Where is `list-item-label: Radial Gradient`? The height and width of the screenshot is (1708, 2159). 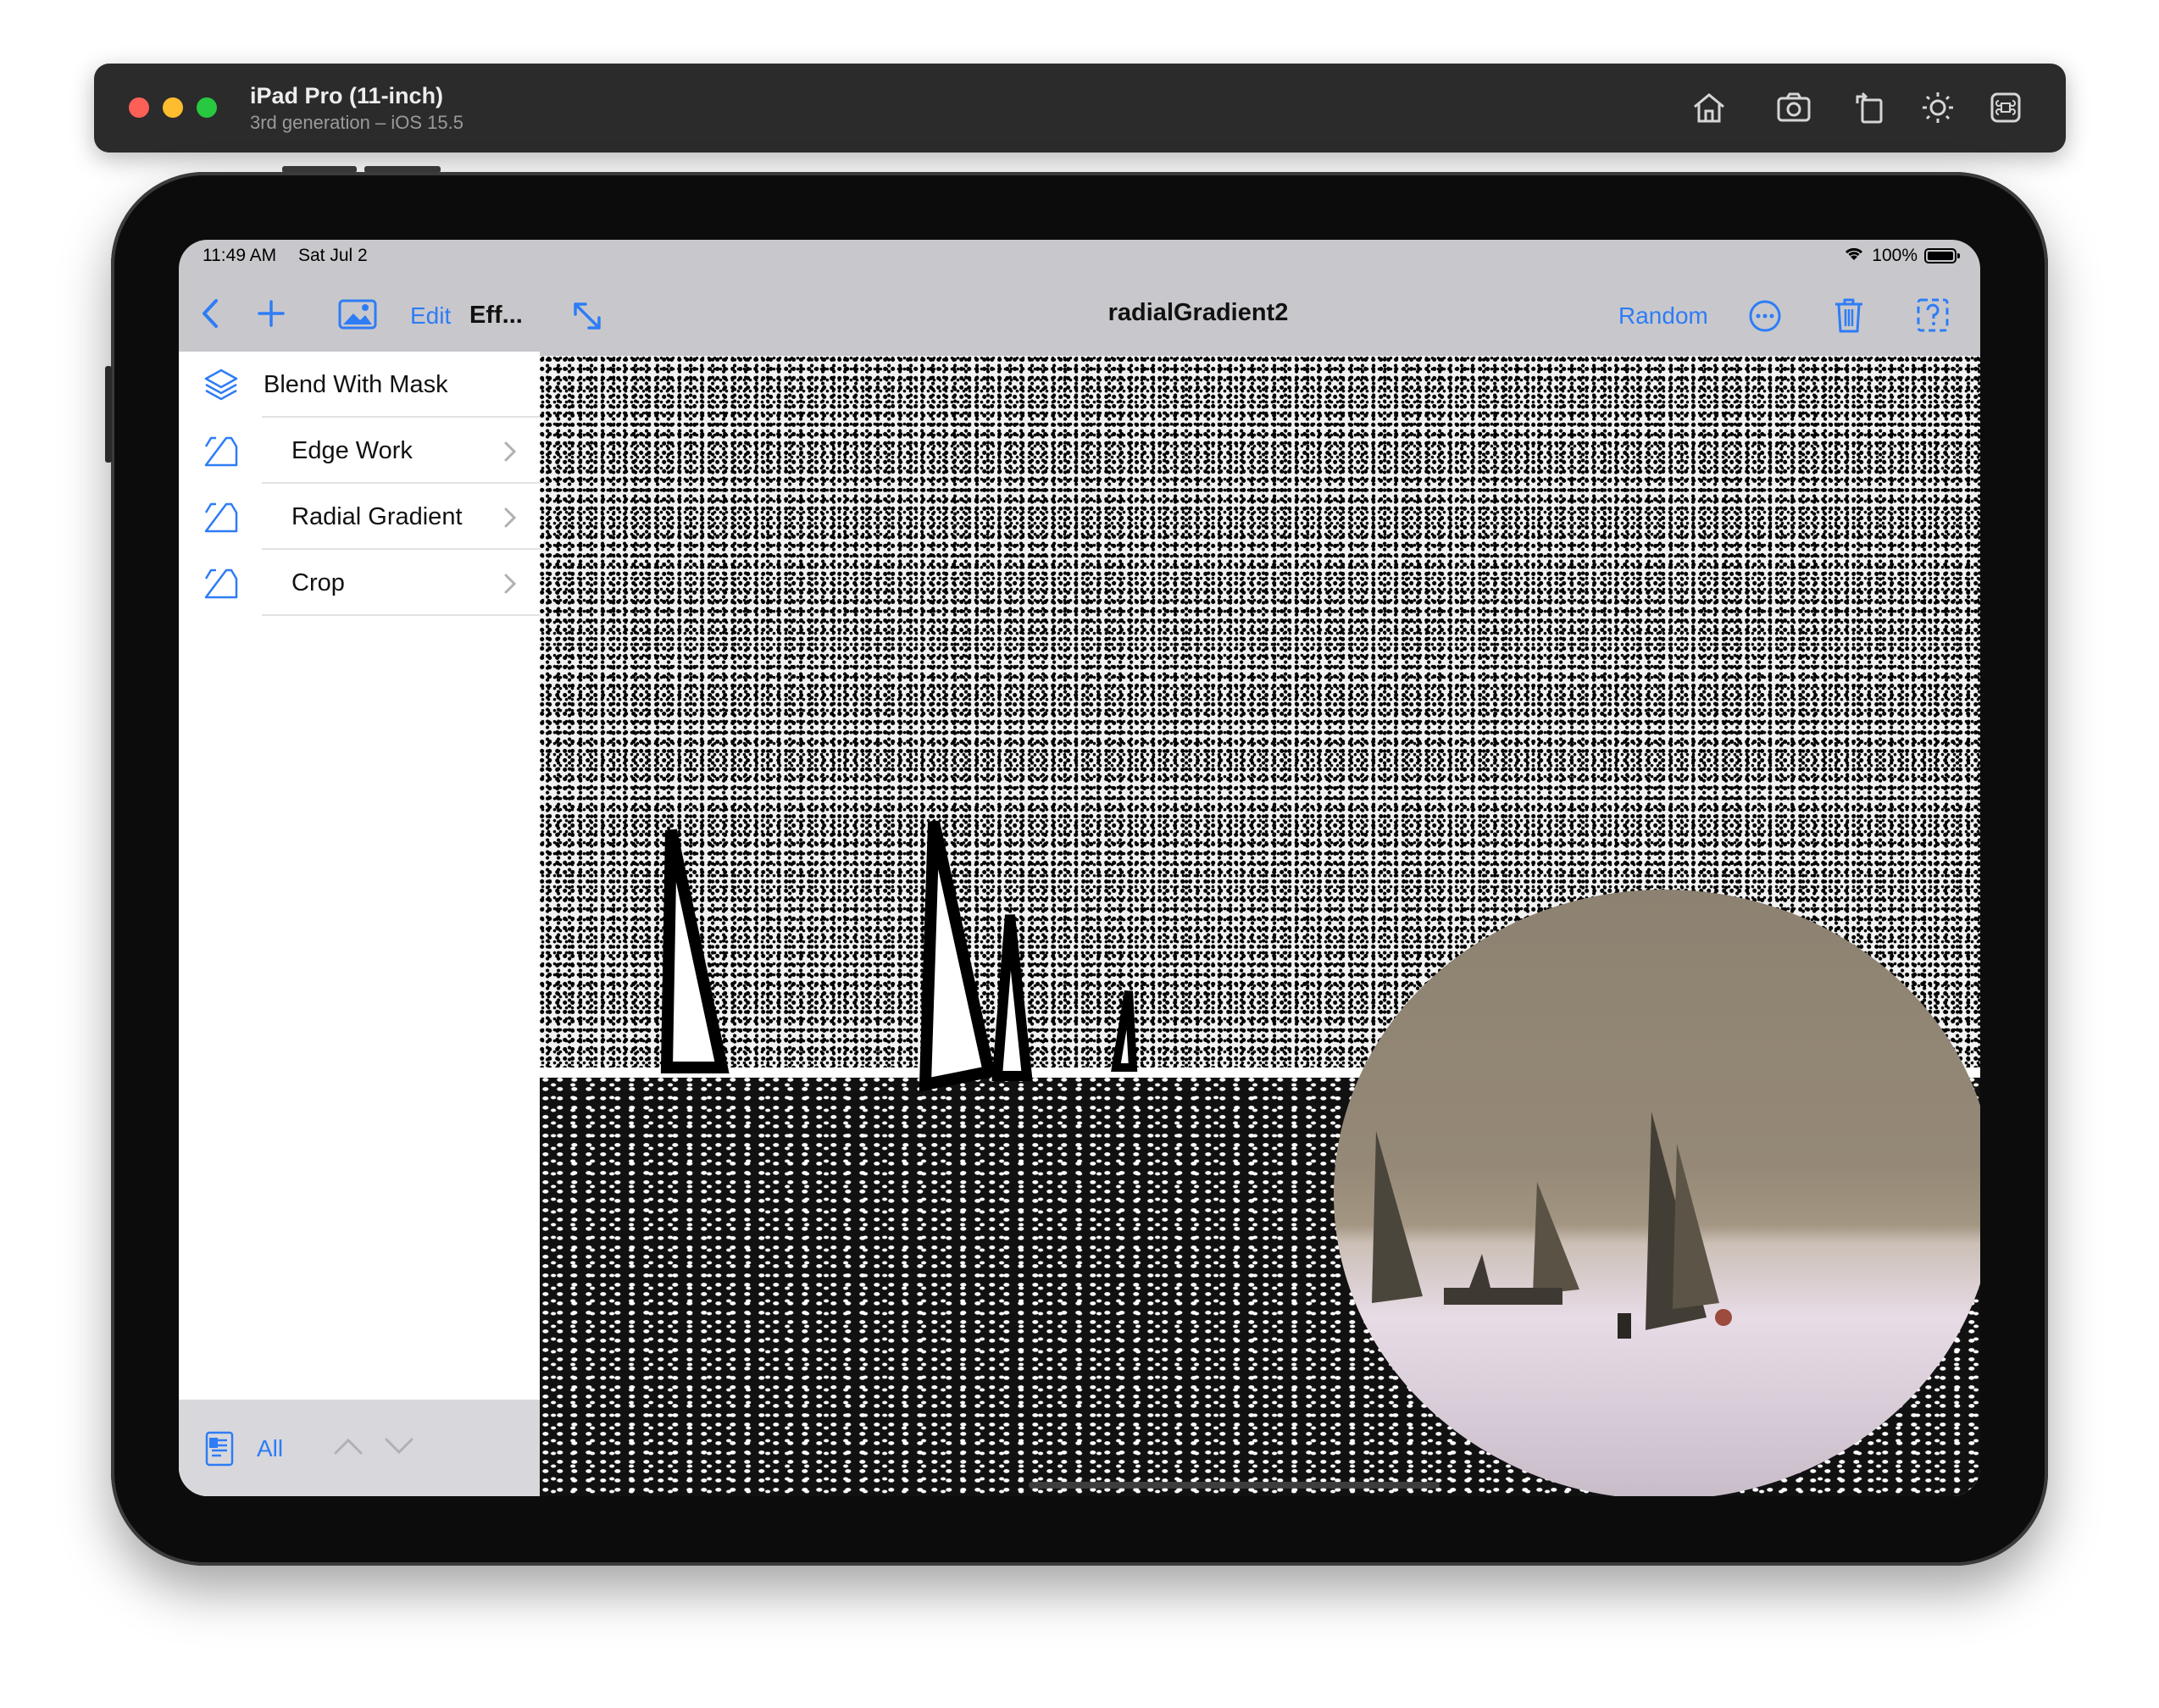 list-item-label: Radial Gradient is located at coordinates (377, 516).